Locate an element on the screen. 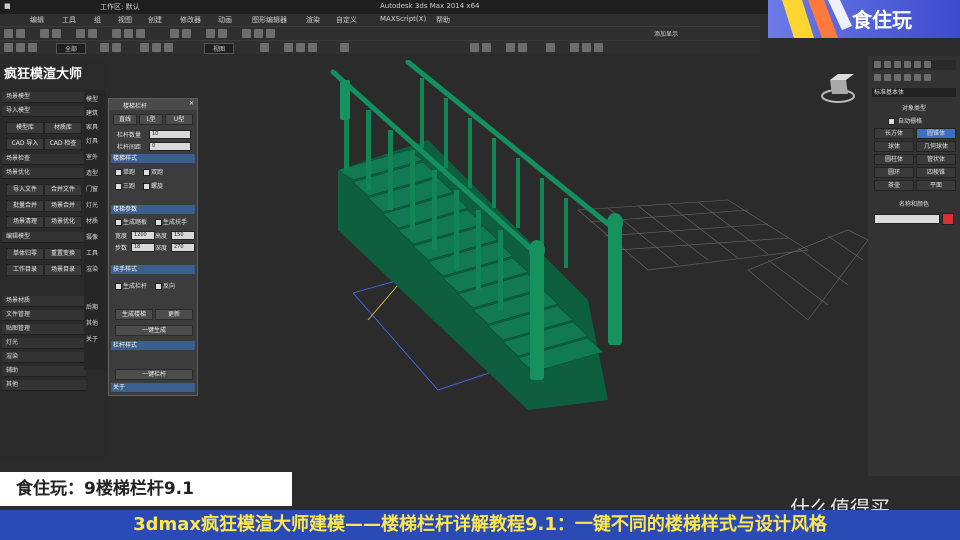 Image resolution: width=960 pixels, height=540 pixels. plugin-button: 场景清理 is located at coordinates (25, 222).